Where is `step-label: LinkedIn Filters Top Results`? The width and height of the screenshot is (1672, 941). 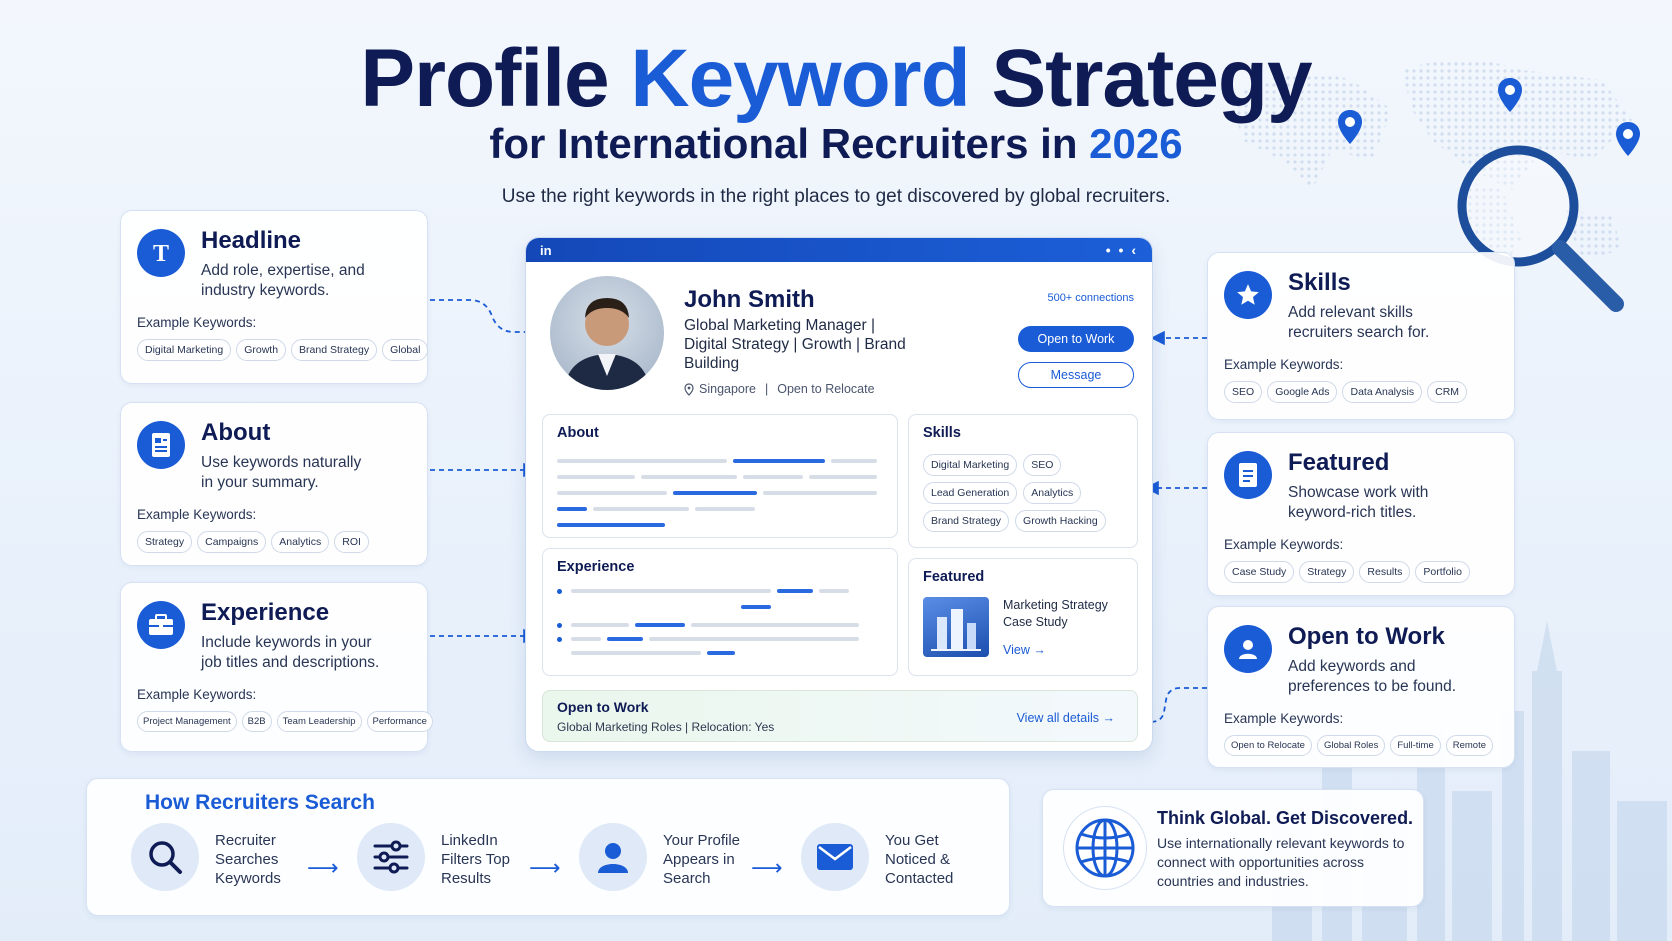
step-label: LinkedIn Filters Top Results is located at coordinates (475, 859).